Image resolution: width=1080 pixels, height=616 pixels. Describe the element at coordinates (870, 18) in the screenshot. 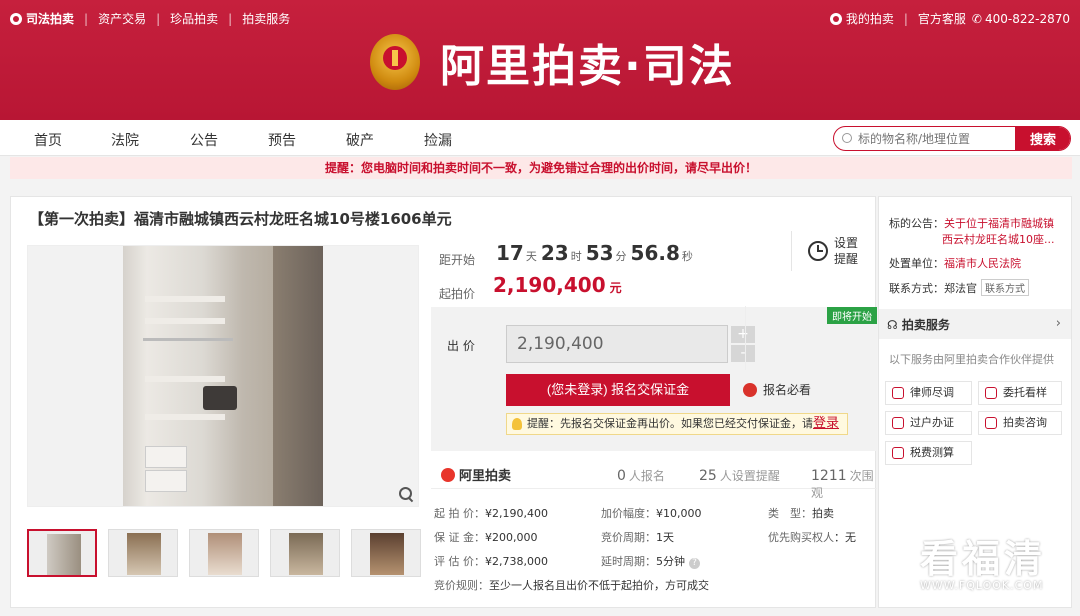

I see `my-auction-link: 我的拍卖` at that location.